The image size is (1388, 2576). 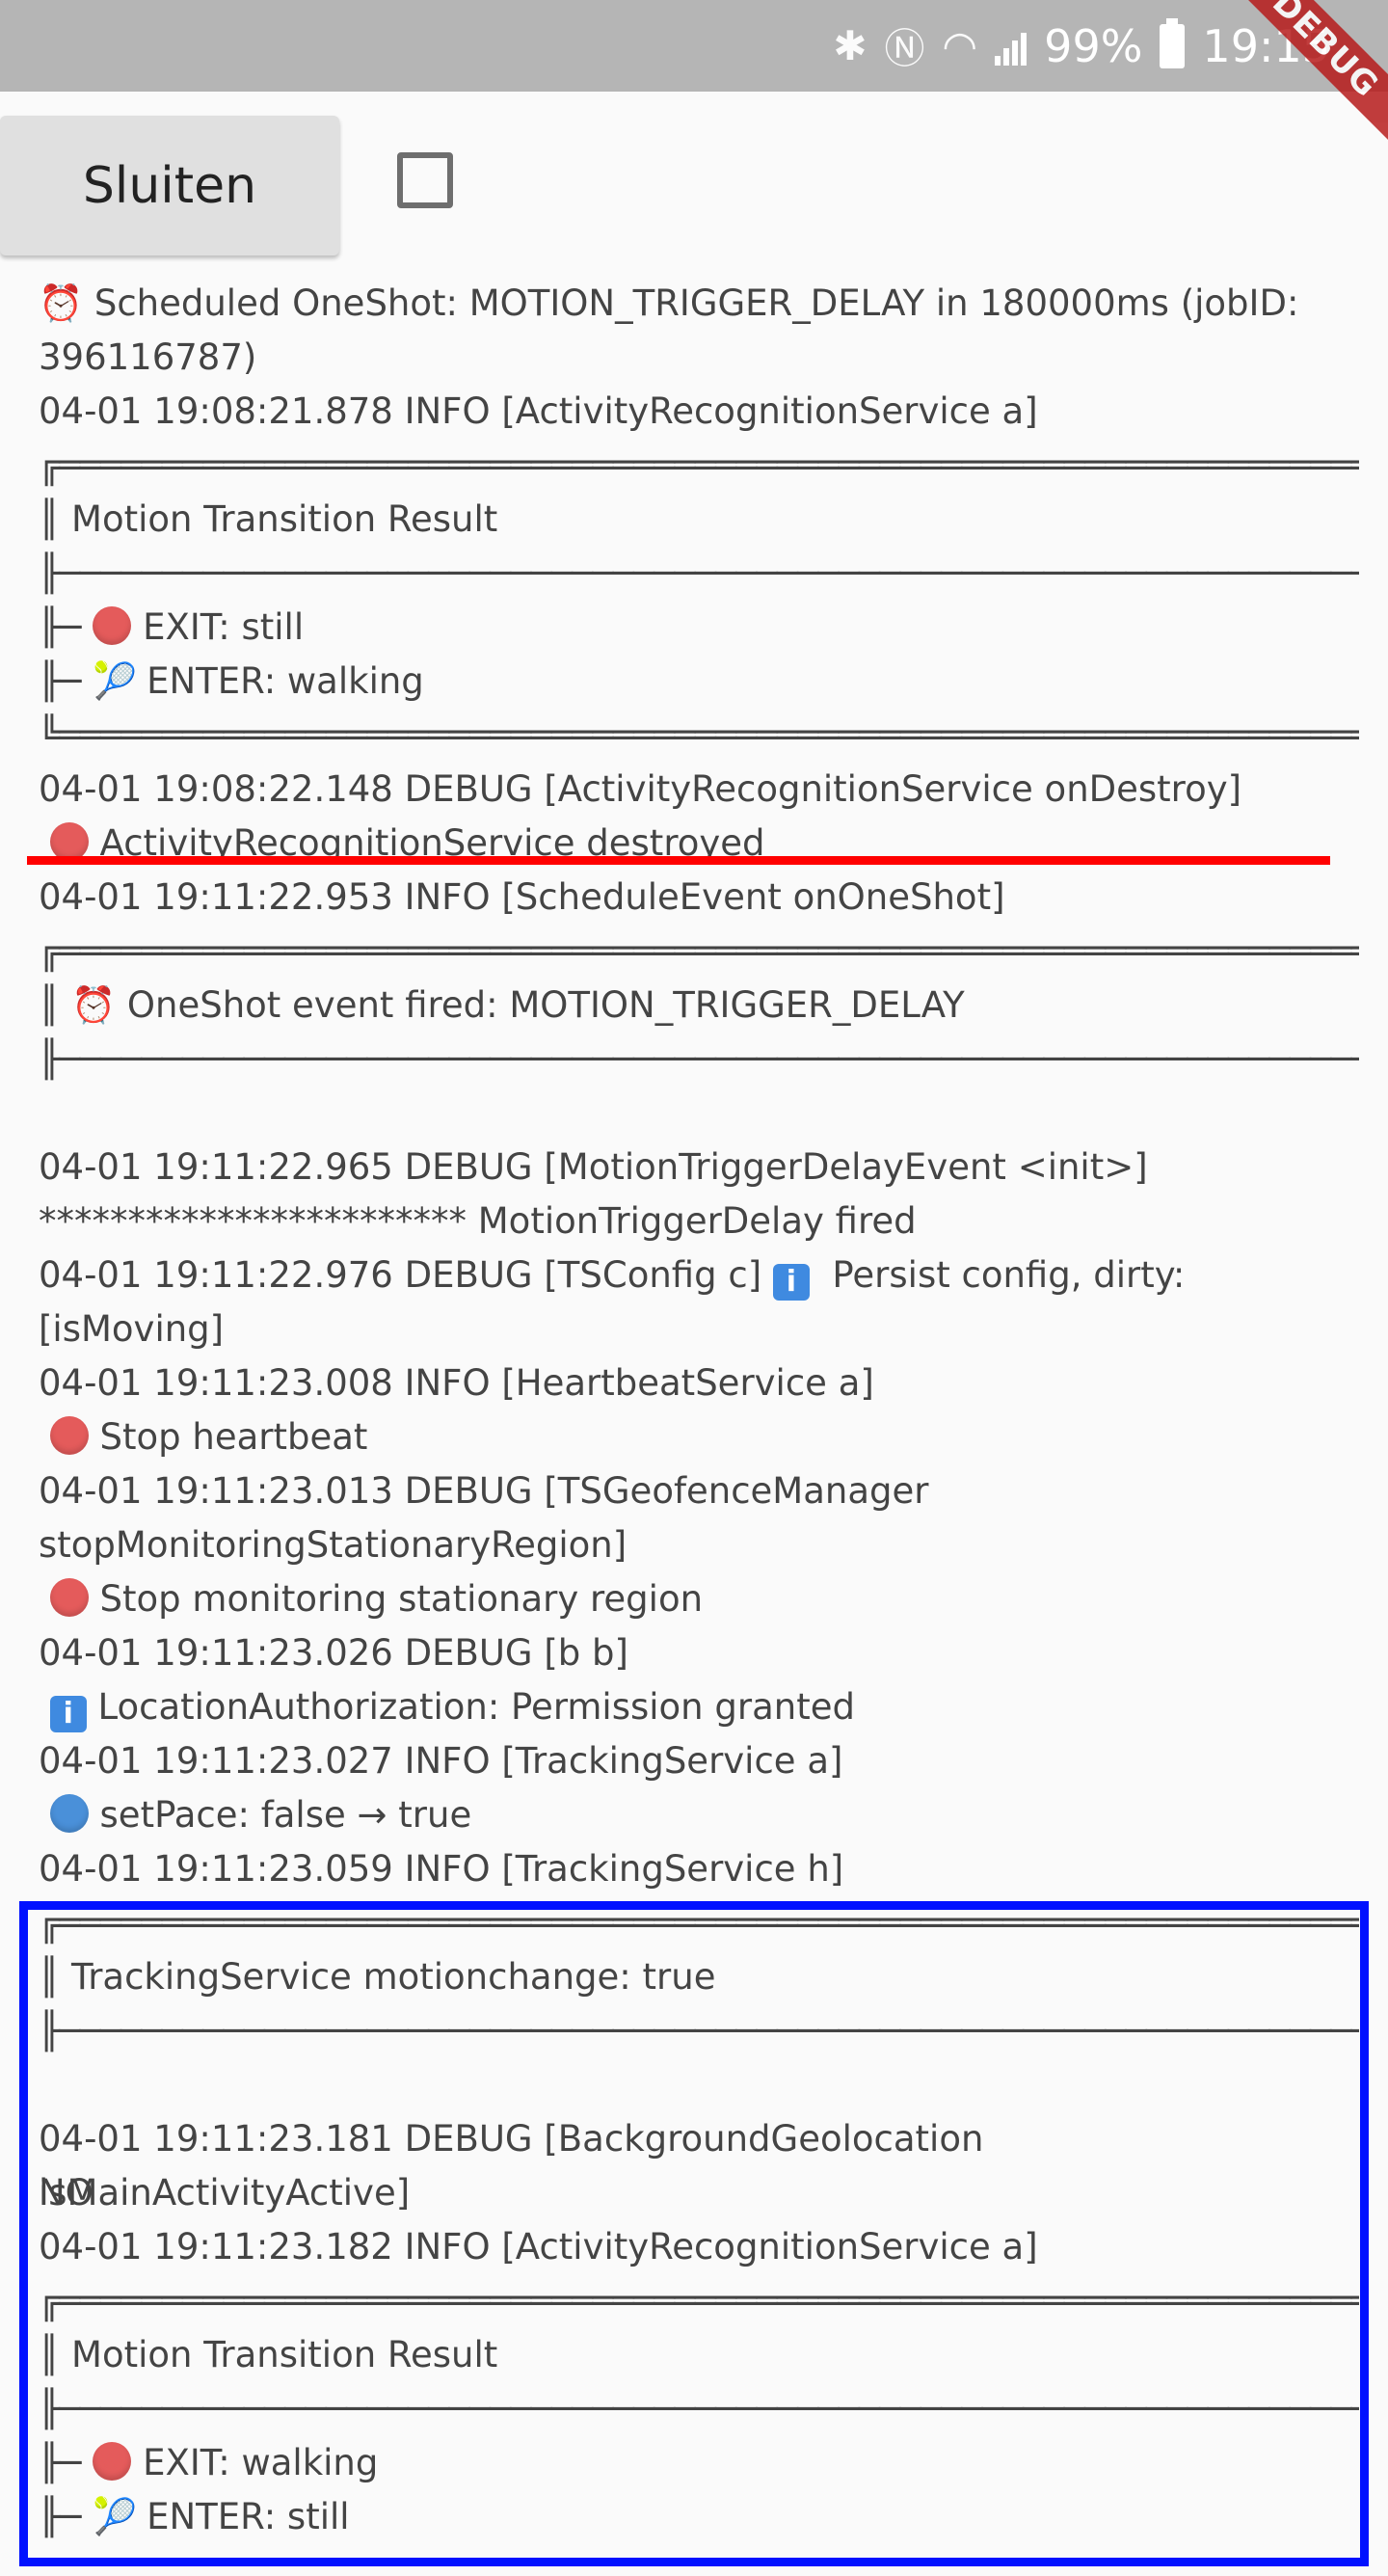 What do you see at coordinates (279, 681) in the screenshot?
I see `log-text: ENTER: walking` at bounding box center [279, 681].